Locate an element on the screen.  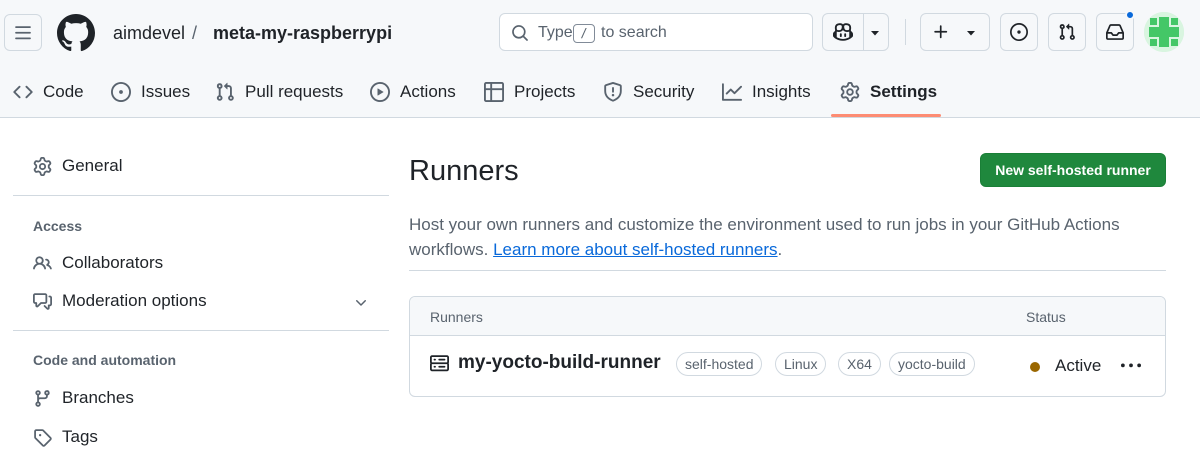
sidebar-item-collaborators: Collaborators is located at coordinates (98, 263).